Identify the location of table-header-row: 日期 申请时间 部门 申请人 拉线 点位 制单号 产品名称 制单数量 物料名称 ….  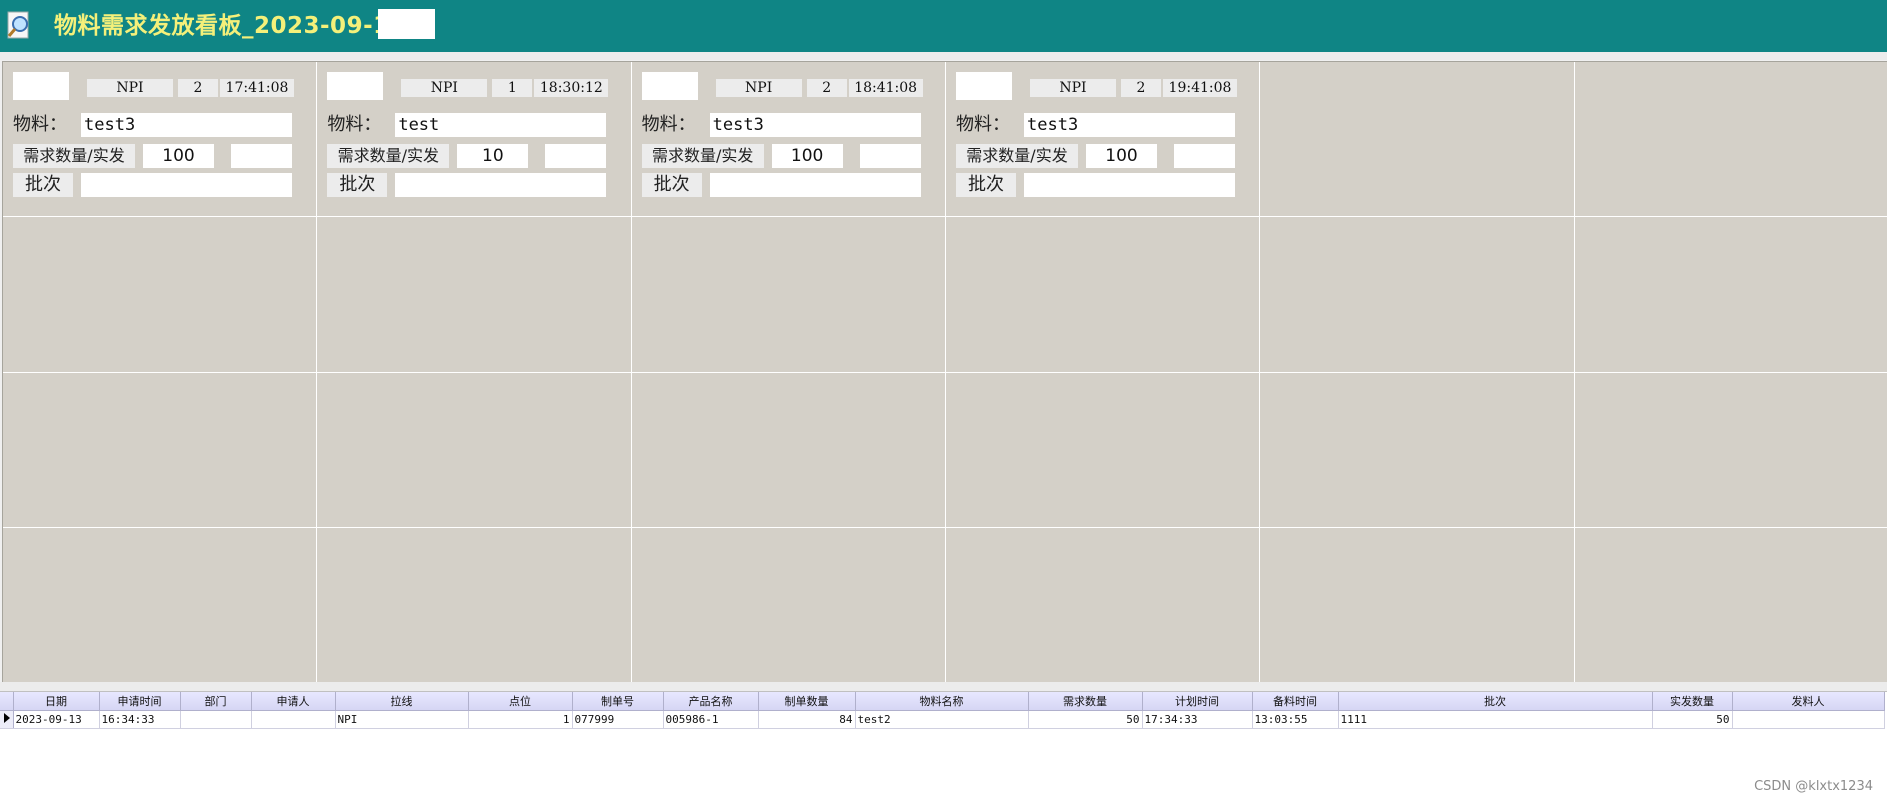
(942, 701).